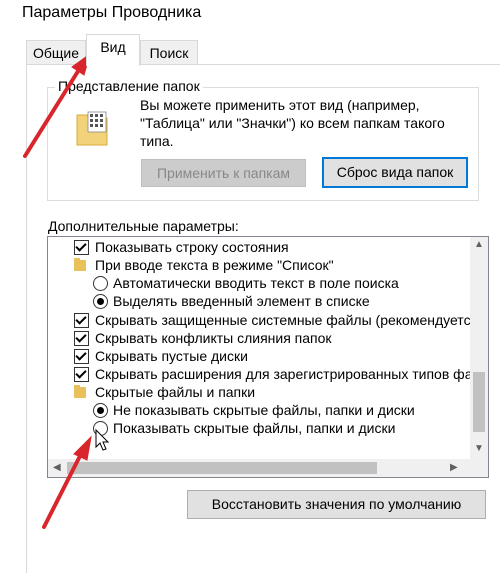  I want to click on reset-folders-button: Сброс вида папок, so click(395, 172).